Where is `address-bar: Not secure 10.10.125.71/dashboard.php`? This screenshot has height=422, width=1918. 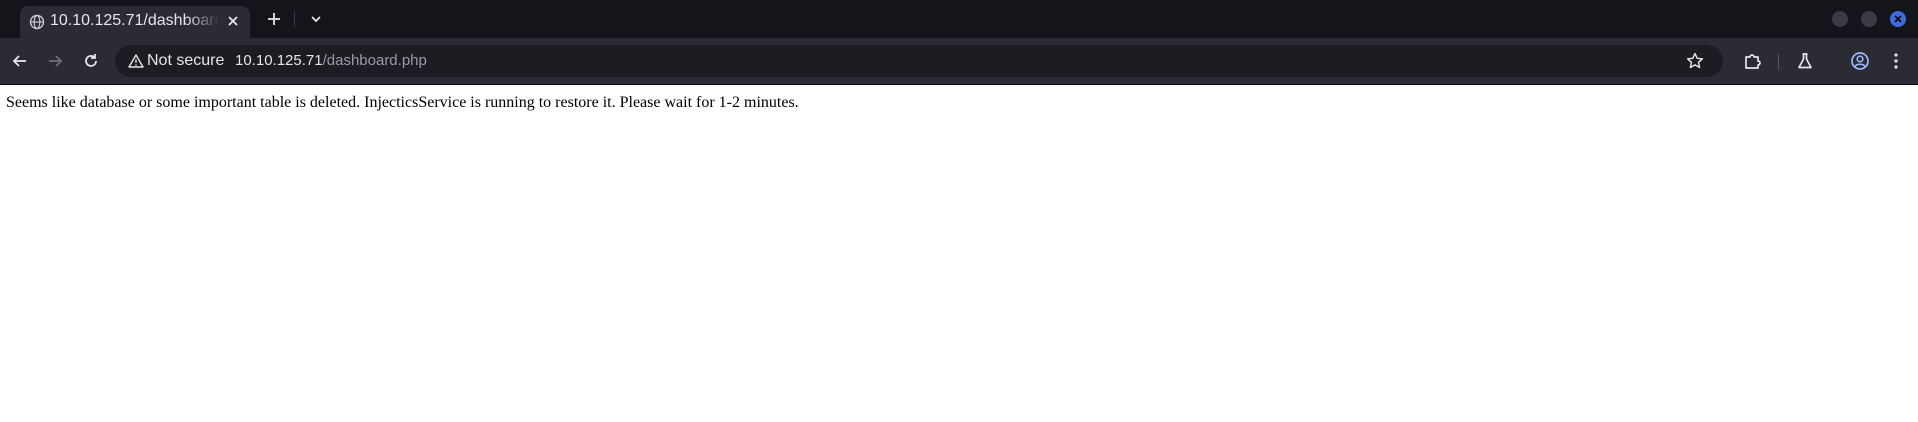 address-bar: Not secure 10.10.125.71/dashboard.php is located at coordinates (919, 61).